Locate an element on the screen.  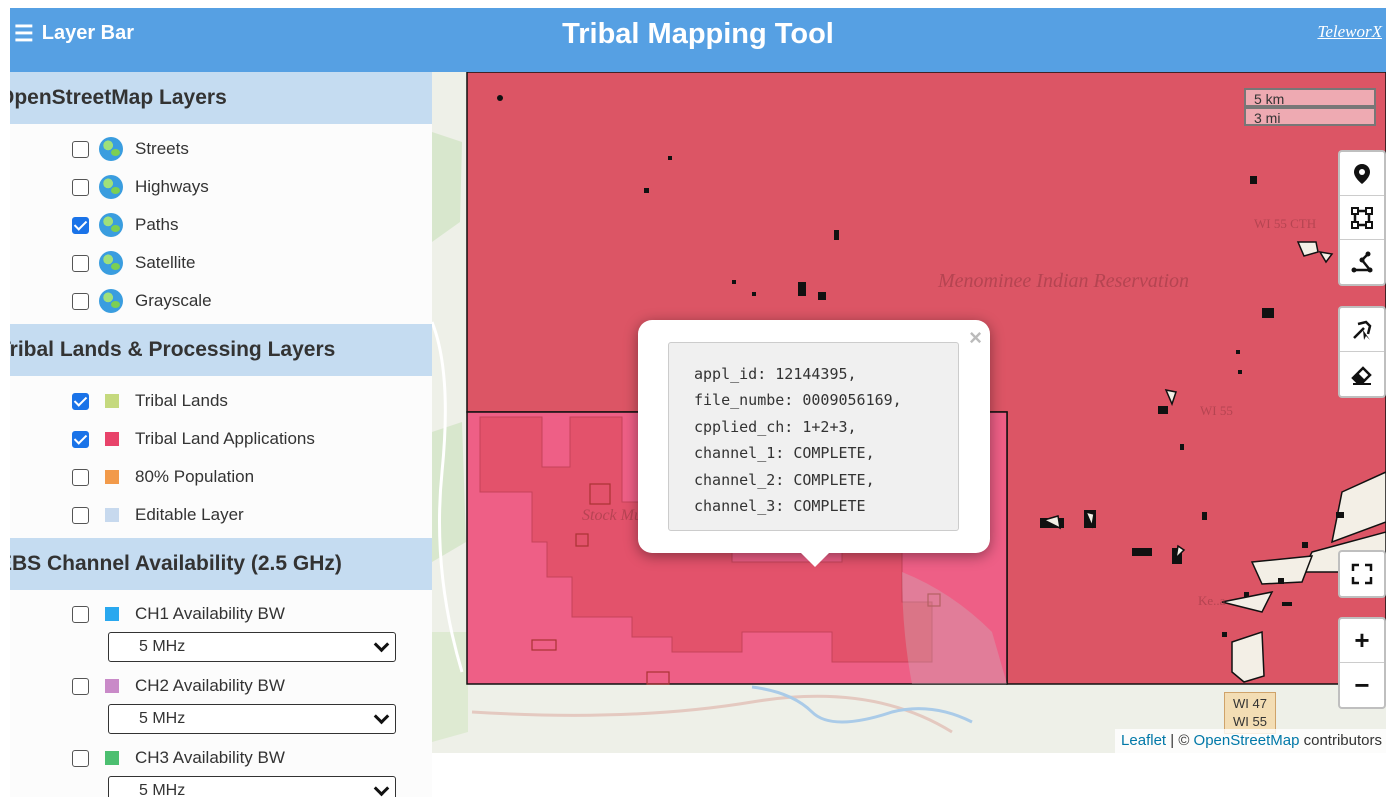
osm-link: OpenStreetMap is located at coordinates (1247, 740).